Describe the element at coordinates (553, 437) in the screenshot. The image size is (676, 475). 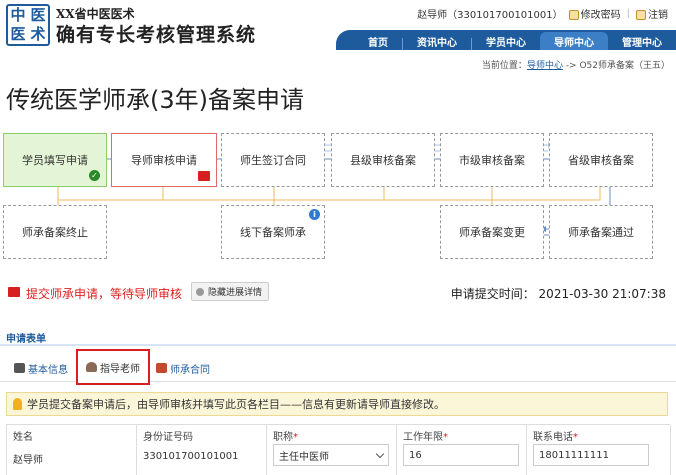
I see `field-label-text: 联系电话` at that location.